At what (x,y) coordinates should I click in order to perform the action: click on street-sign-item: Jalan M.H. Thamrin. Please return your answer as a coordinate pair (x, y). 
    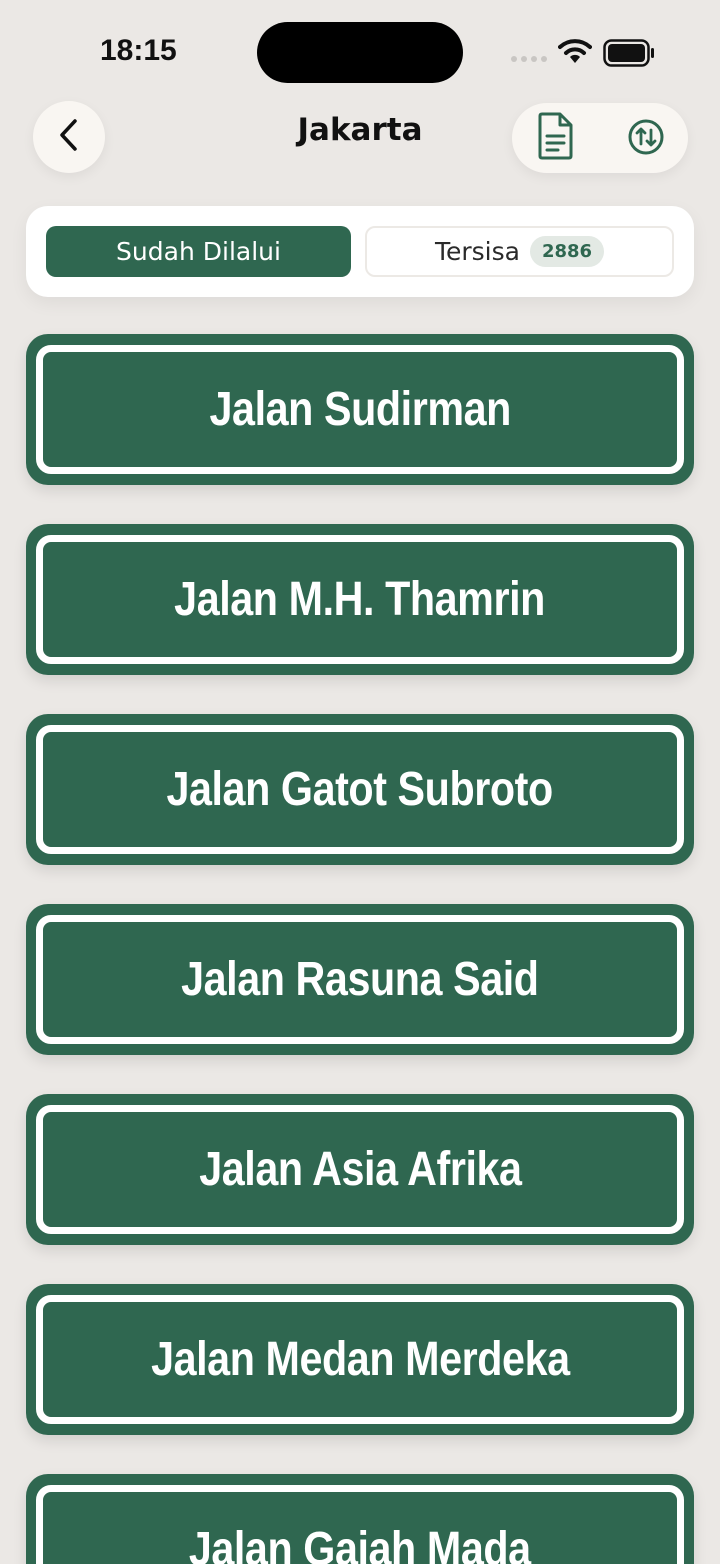
    Looking at the image, I should click on (360, 599).